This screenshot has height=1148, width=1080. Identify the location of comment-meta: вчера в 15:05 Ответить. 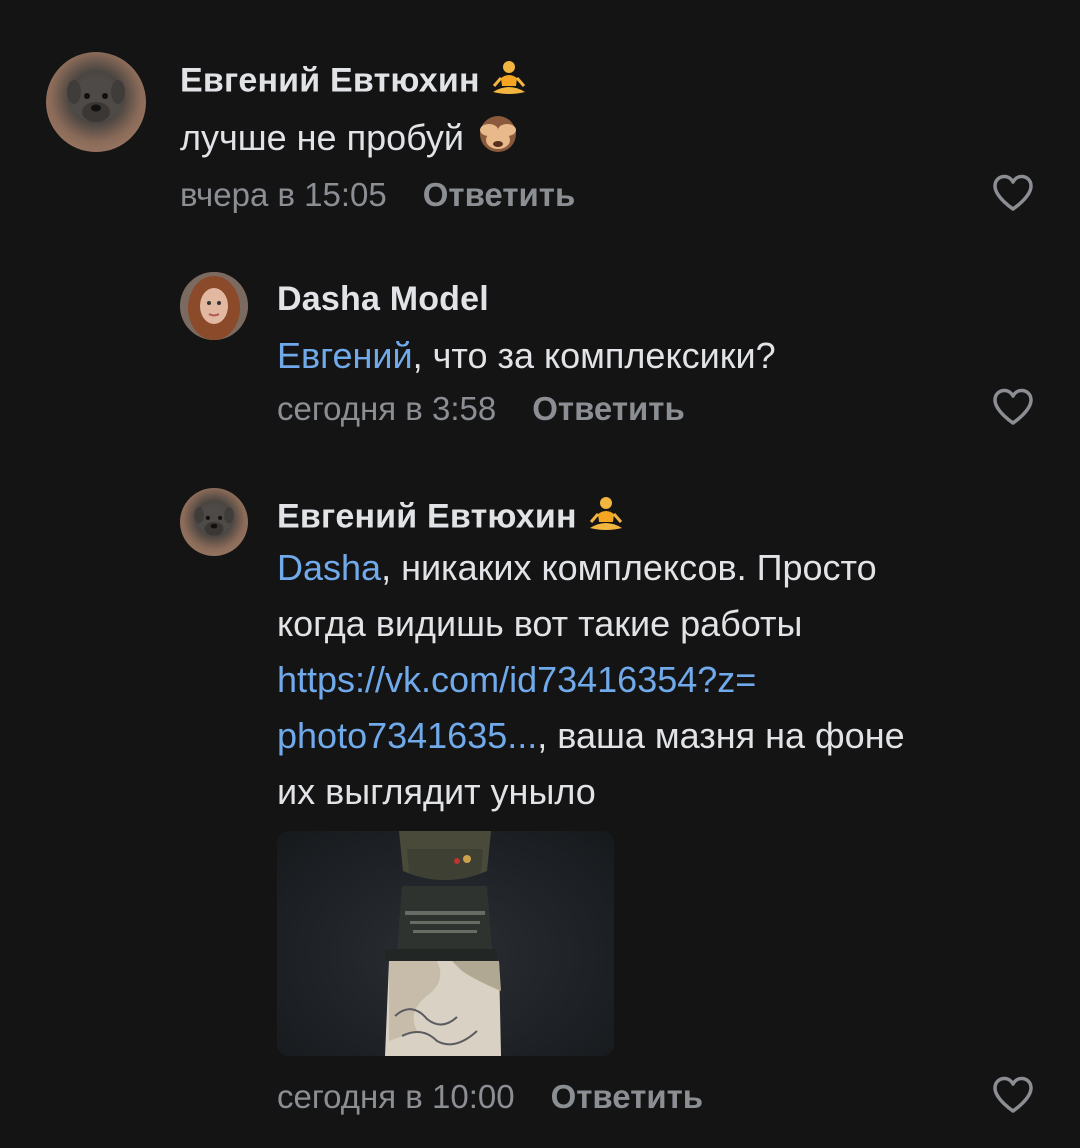
(377, 195).